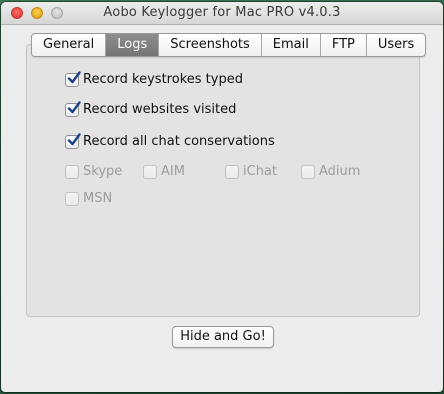  I want to click on record-keystrokes-label: Record keystrokes typed, so click(163, 79).